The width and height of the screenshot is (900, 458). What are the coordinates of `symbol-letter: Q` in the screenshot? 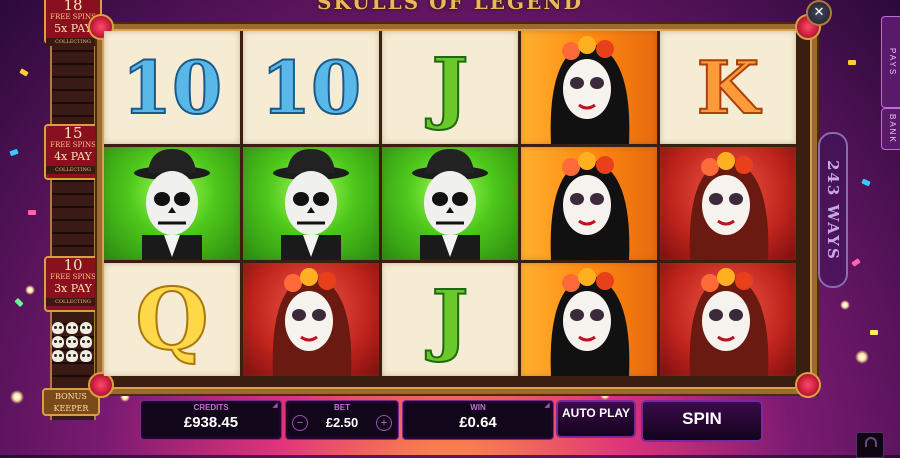 It's located at (171, 319).